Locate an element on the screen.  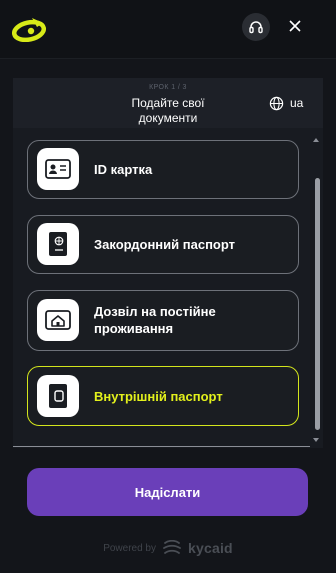
residence-permit-icon is located at coordinates (58, 320).